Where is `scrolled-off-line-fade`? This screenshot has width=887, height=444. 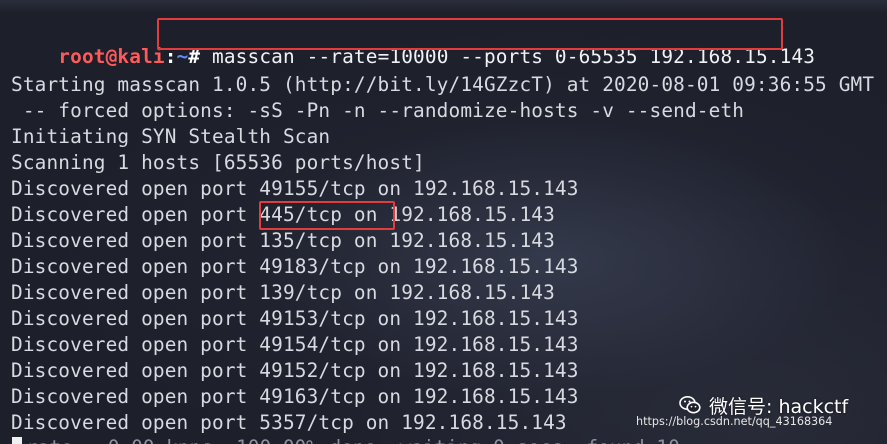 scrolled-off-line-fade is located at coordinates (443, 7).